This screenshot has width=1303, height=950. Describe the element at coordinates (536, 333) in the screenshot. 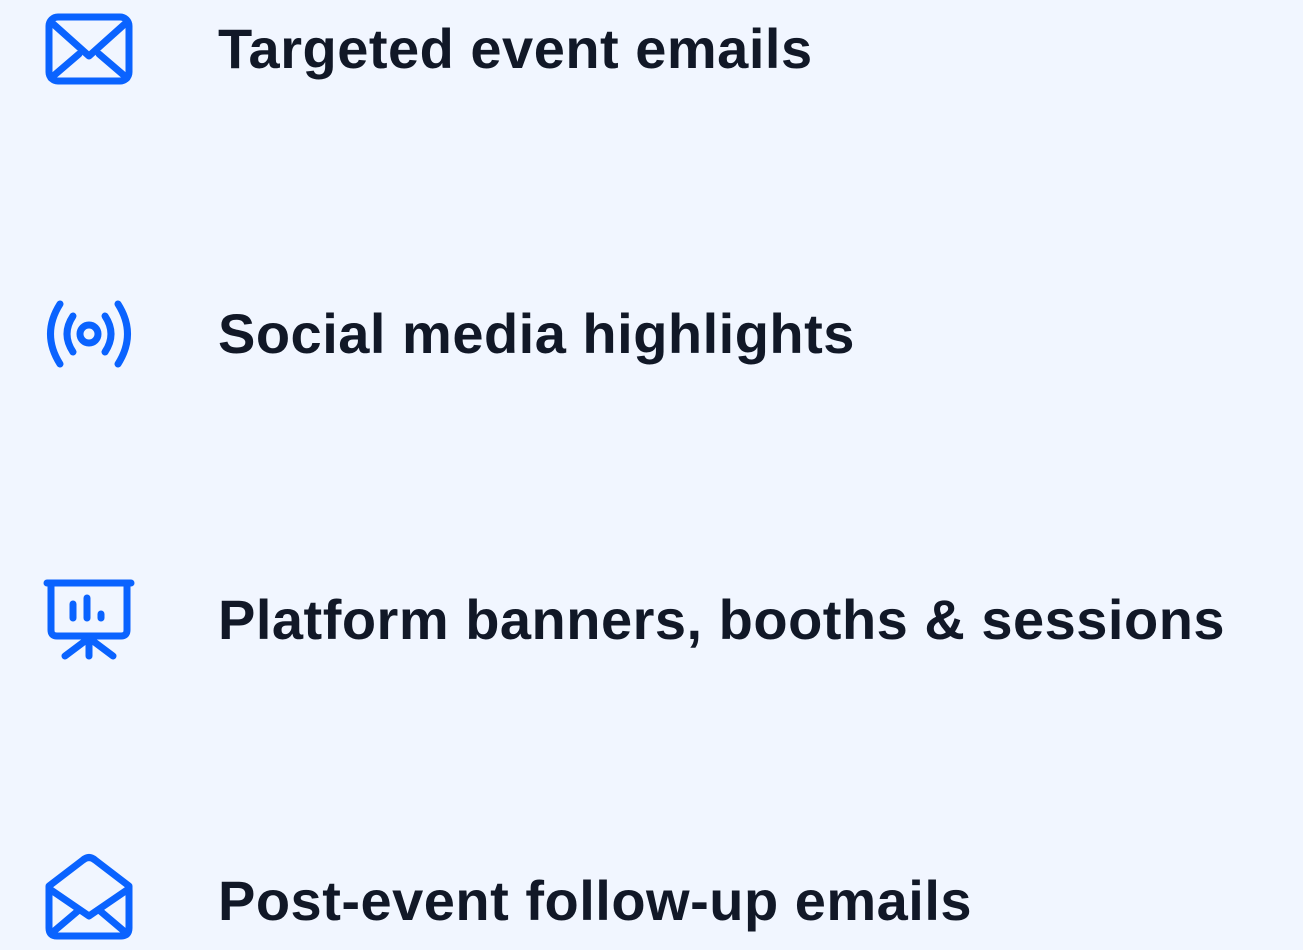

I see `feature-label: Social media highlights` at that location.